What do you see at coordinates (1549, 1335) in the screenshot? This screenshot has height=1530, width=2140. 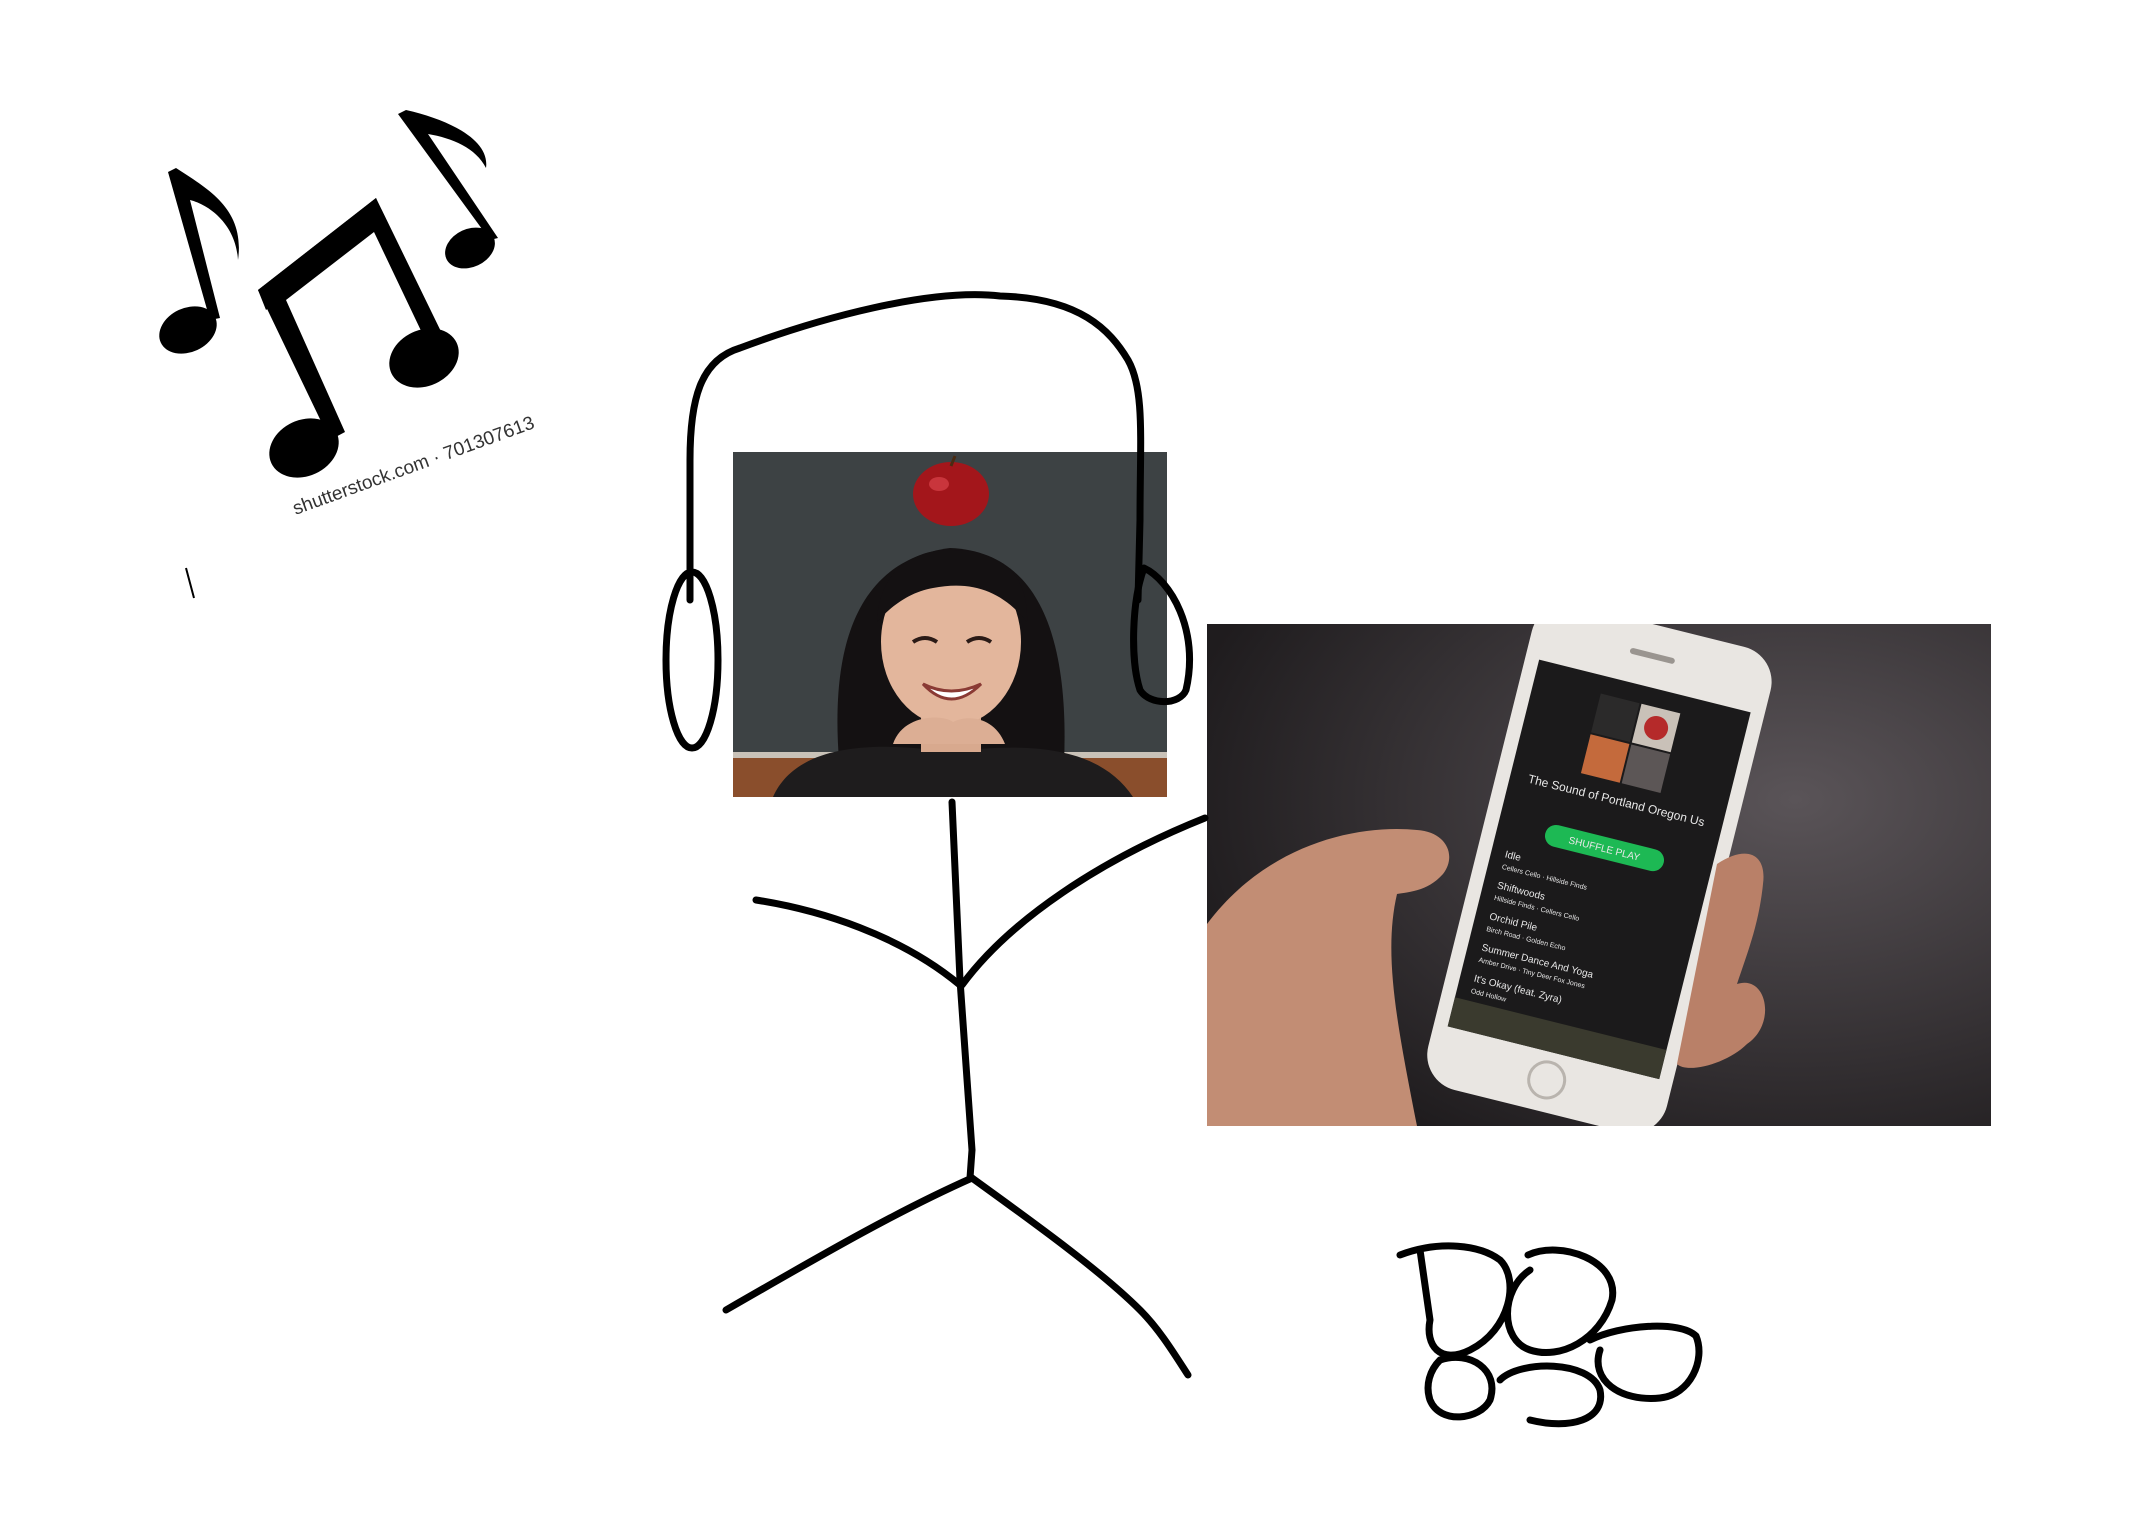 I see `signature-scribble` at bounding box center [1549, 1335].